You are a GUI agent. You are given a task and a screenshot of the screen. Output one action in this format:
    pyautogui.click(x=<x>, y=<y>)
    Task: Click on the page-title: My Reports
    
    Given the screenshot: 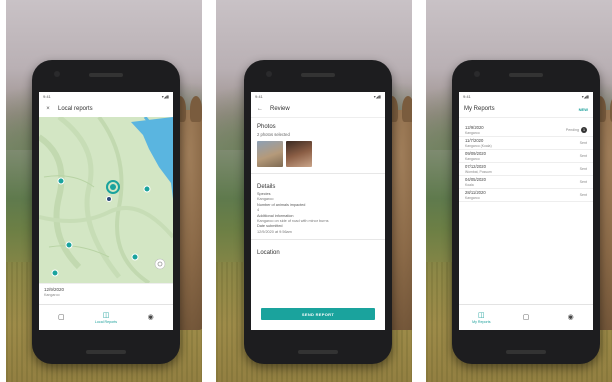 What is the action you would take?
    pyautogui.click(x=479, y=109)
    